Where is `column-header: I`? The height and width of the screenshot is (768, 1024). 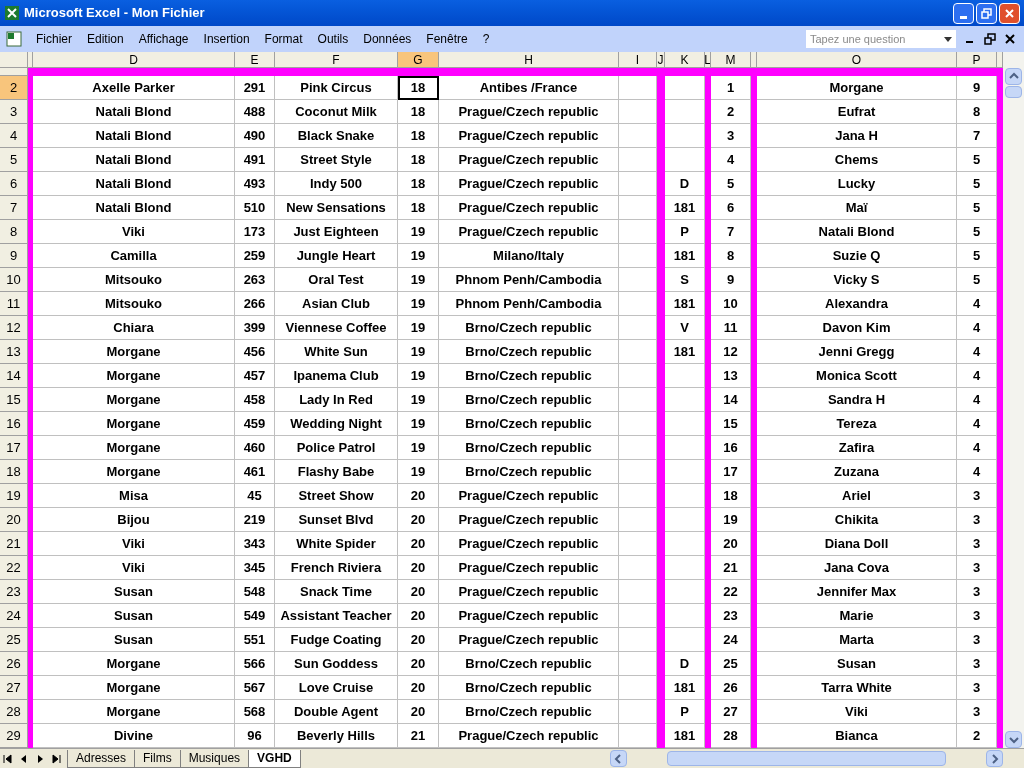 column-header: I is located at coordinates (638, 60).